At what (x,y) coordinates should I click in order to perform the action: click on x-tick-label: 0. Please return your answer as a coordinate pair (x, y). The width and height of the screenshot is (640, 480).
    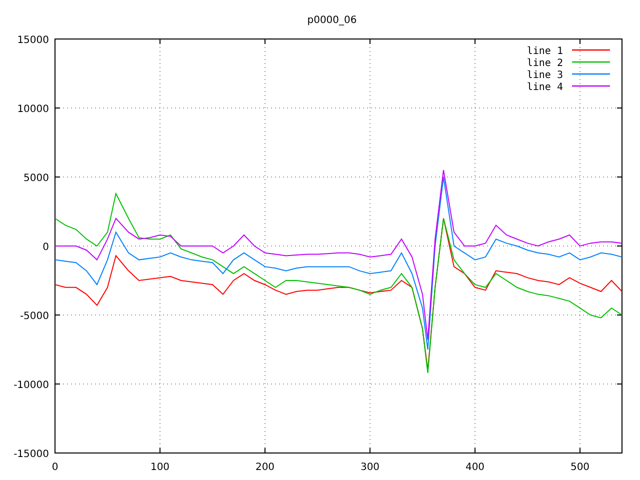
    Looking at the image, I should click on (55, 467).